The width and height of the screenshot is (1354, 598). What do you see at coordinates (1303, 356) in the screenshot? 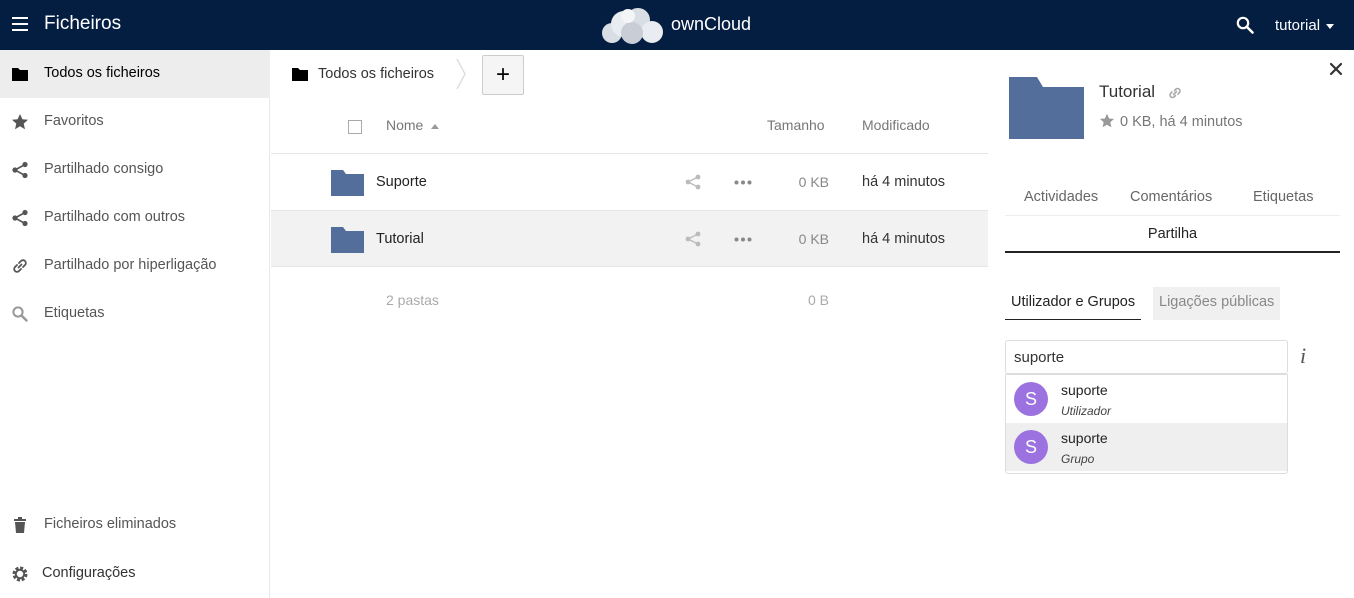
I see `info-icon: i` at bounding box center [1303, 356].